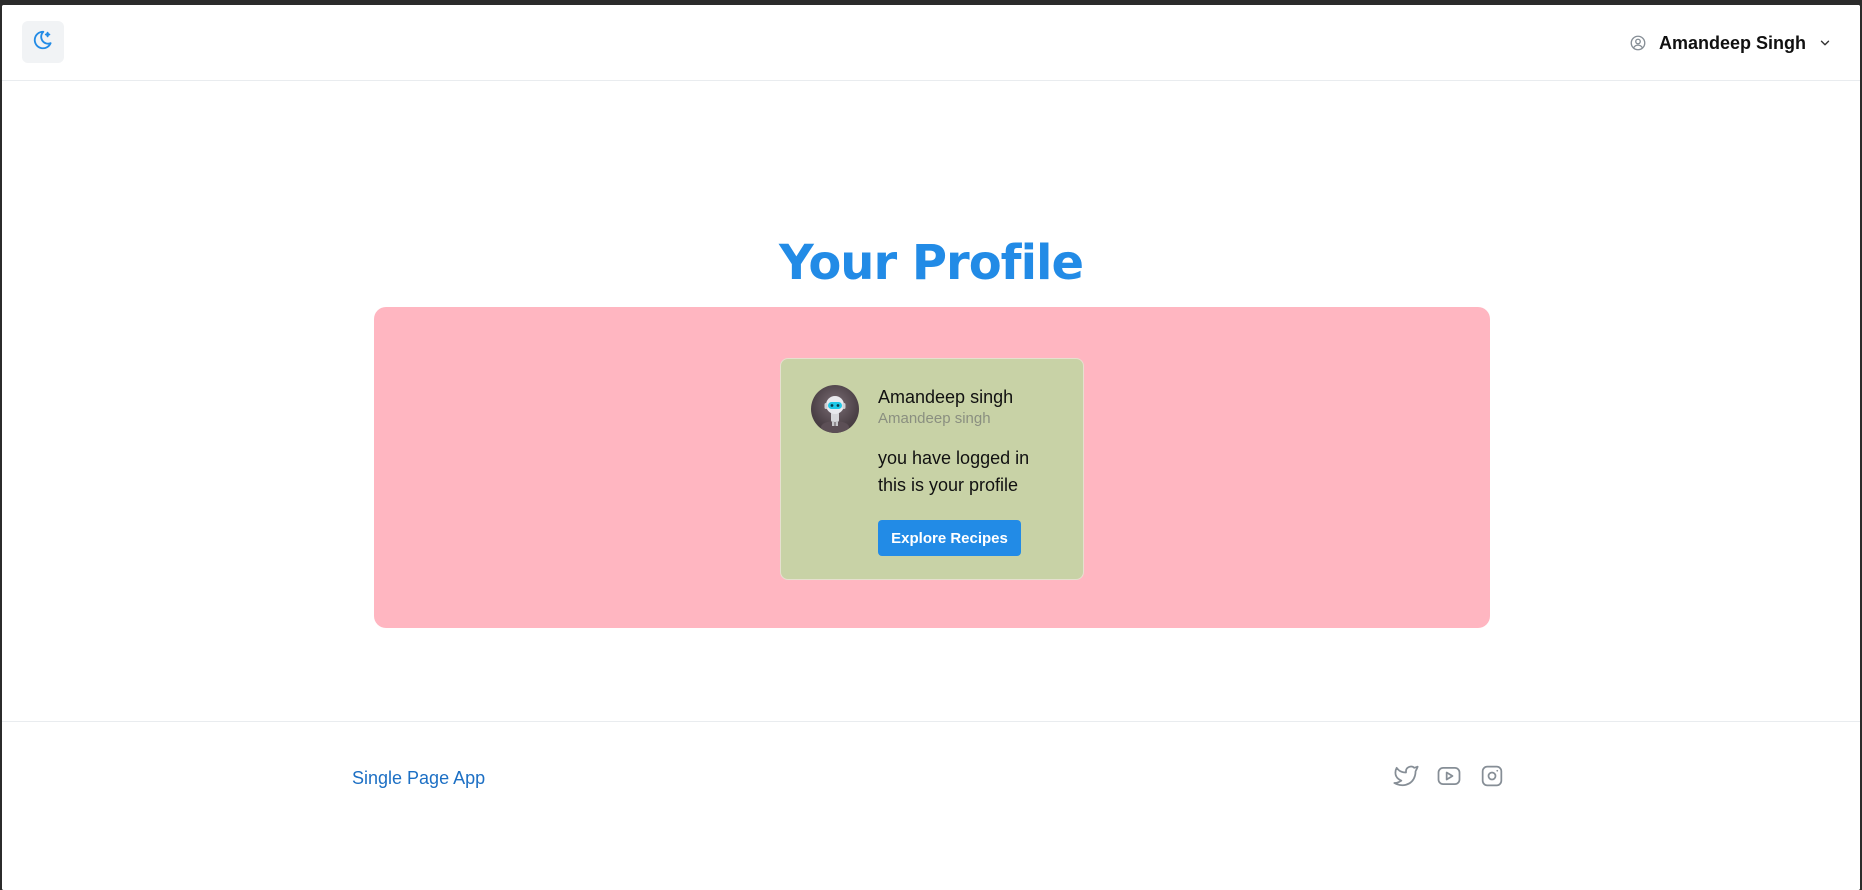 This screenshot has height=890, width=1862. I want to click on avatar, so click(835, 409).